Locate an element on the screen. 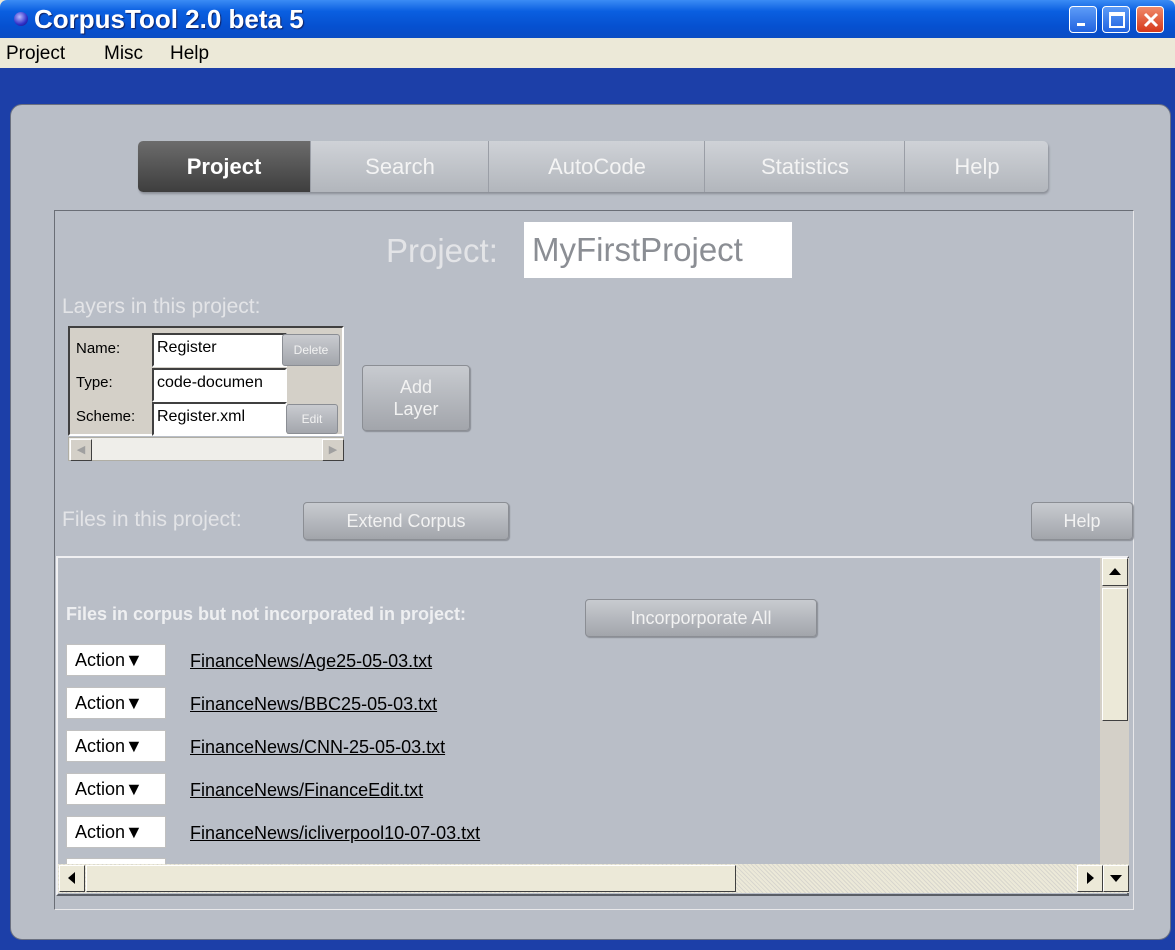 Image resolution: width=1175 pixels, height=950 pixels. menu-help: Help is located at coordinates (189, 54).